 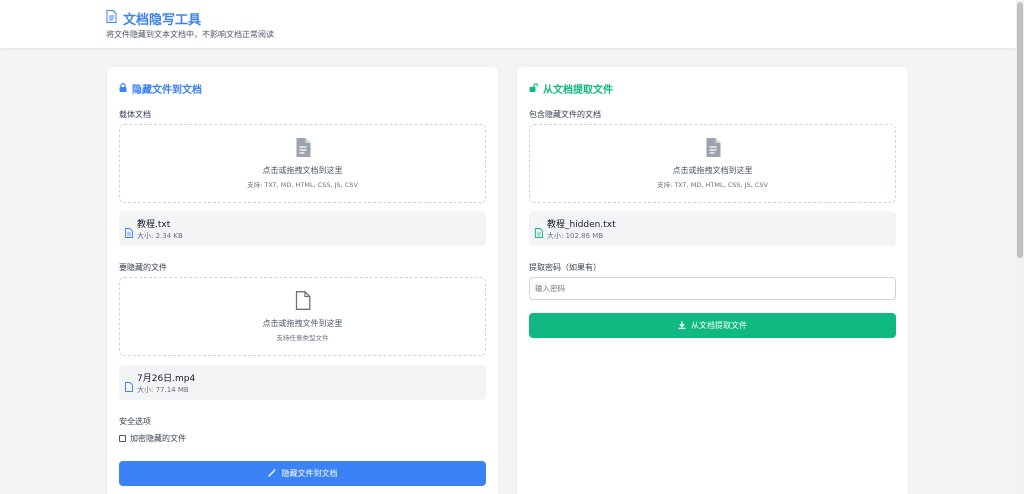 I want to click on hide-file-button: 隐藏文件到文档, so click(x=302, y=473).